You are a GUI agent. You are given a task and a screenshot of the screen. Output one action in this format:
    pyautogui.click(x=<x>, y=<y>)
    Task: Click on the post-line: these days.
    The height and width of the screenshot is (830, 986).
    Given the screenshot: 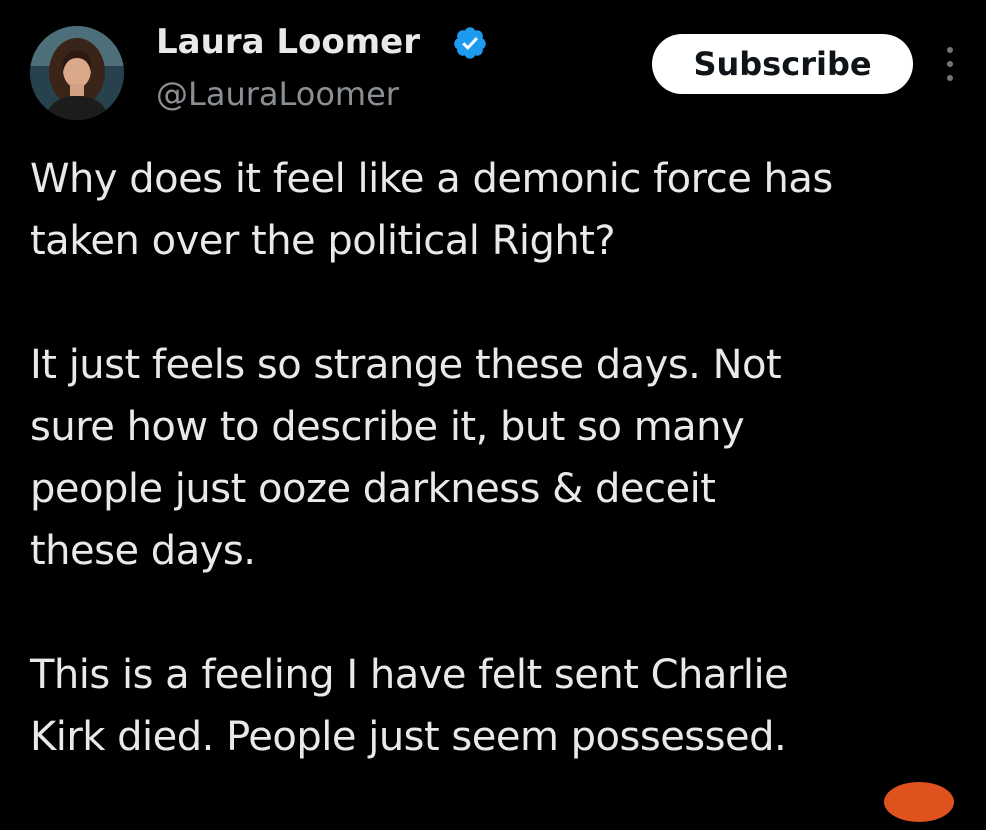 What is the action you would take?
    pyautogui.click(x=143, y=551)
    